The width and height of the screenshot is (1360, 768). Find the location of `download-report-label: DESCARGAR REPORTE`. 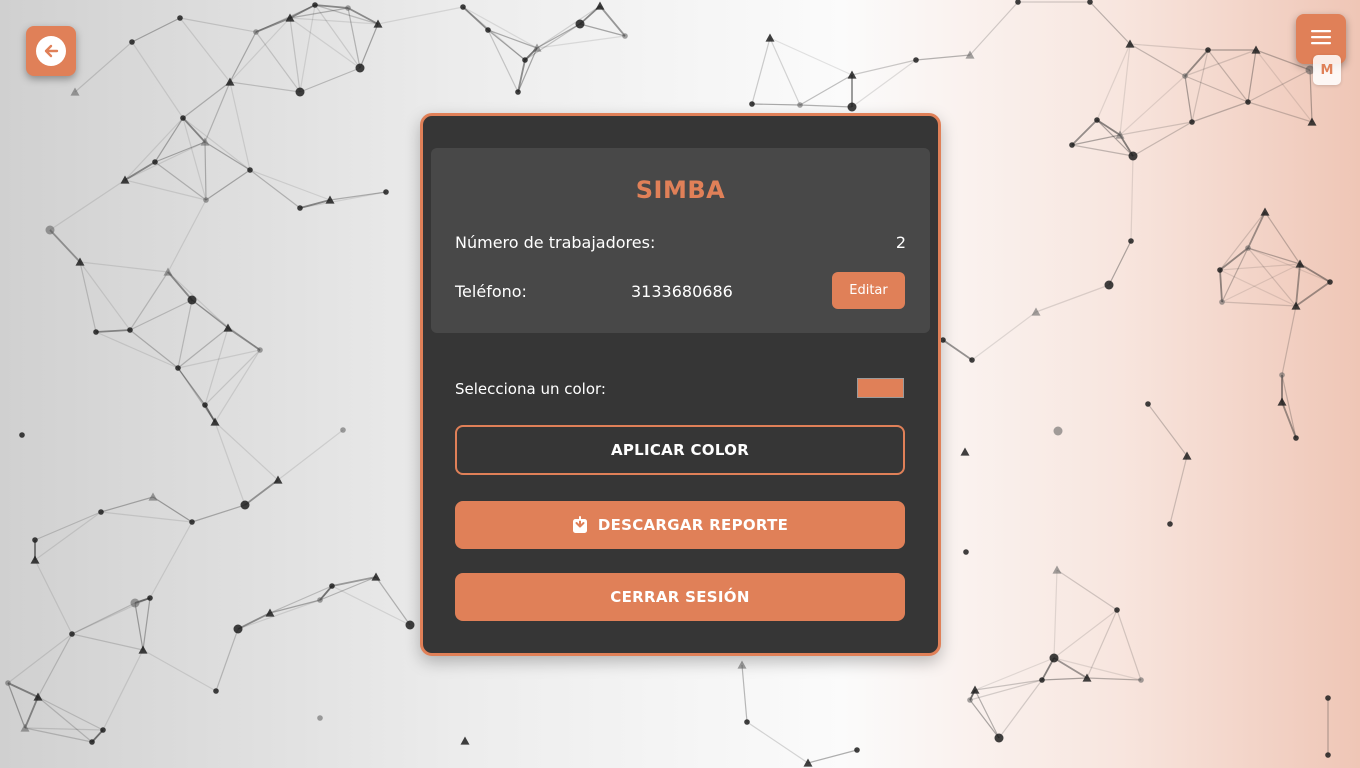

download-report-label: DESCARGAR REPORTE is located at coordinates (693, 525).